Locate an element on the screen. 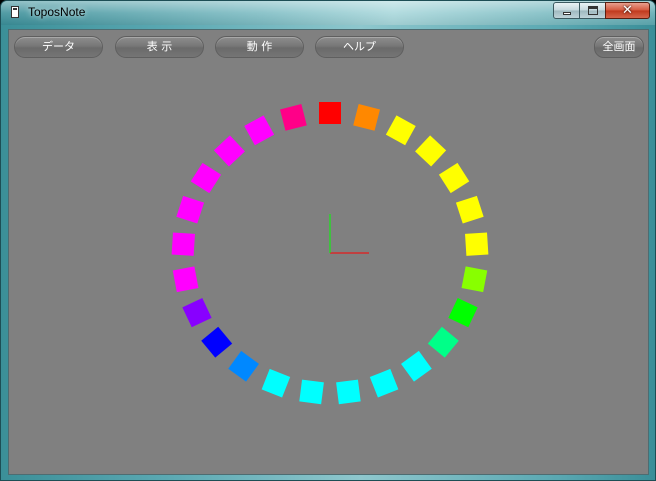 This screenshot has height=481, width=656. close-button: ✕ is located at coordinates (627, 10).